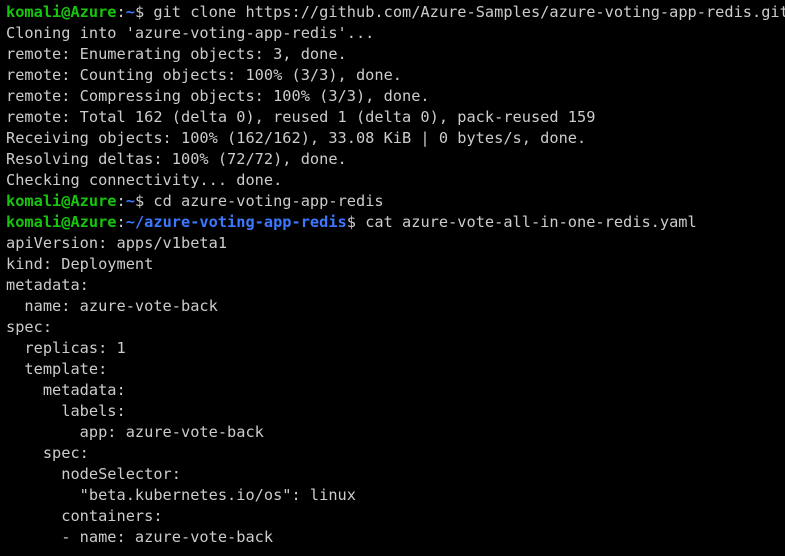 The image size is (785, 556). What do you see at coordinates (392, 159) in the screenshot?
I see `output-line: Resolving deltas: 100% (72/72), done.` at bounding box center [392, 159].